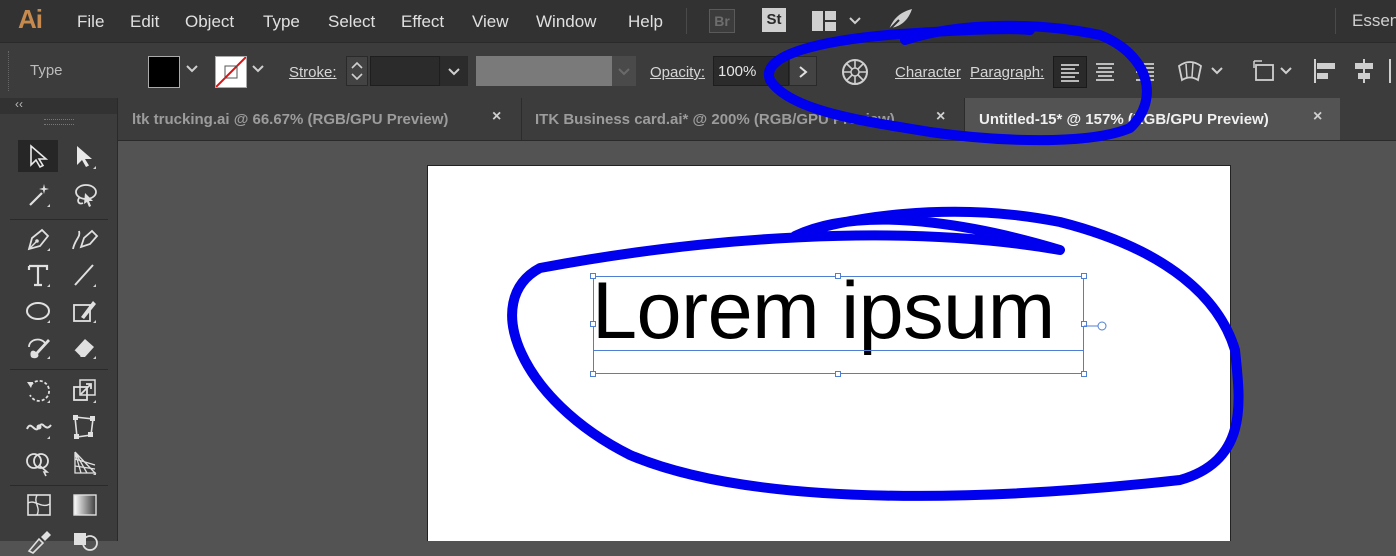  Describe the element at coordinates (928, 72) in the screenshot. I see `character-panel-link: Character` at that location.